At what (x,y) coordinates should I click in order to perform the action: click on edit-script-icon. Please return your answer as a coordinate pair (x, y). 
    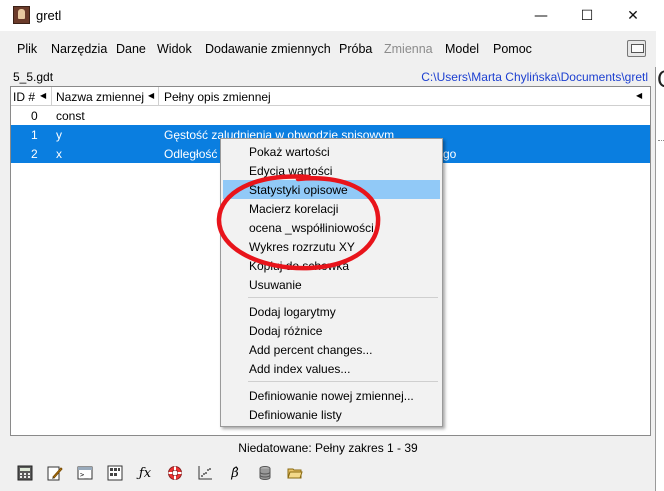
    Looking at the image, I should click on (55, 473).